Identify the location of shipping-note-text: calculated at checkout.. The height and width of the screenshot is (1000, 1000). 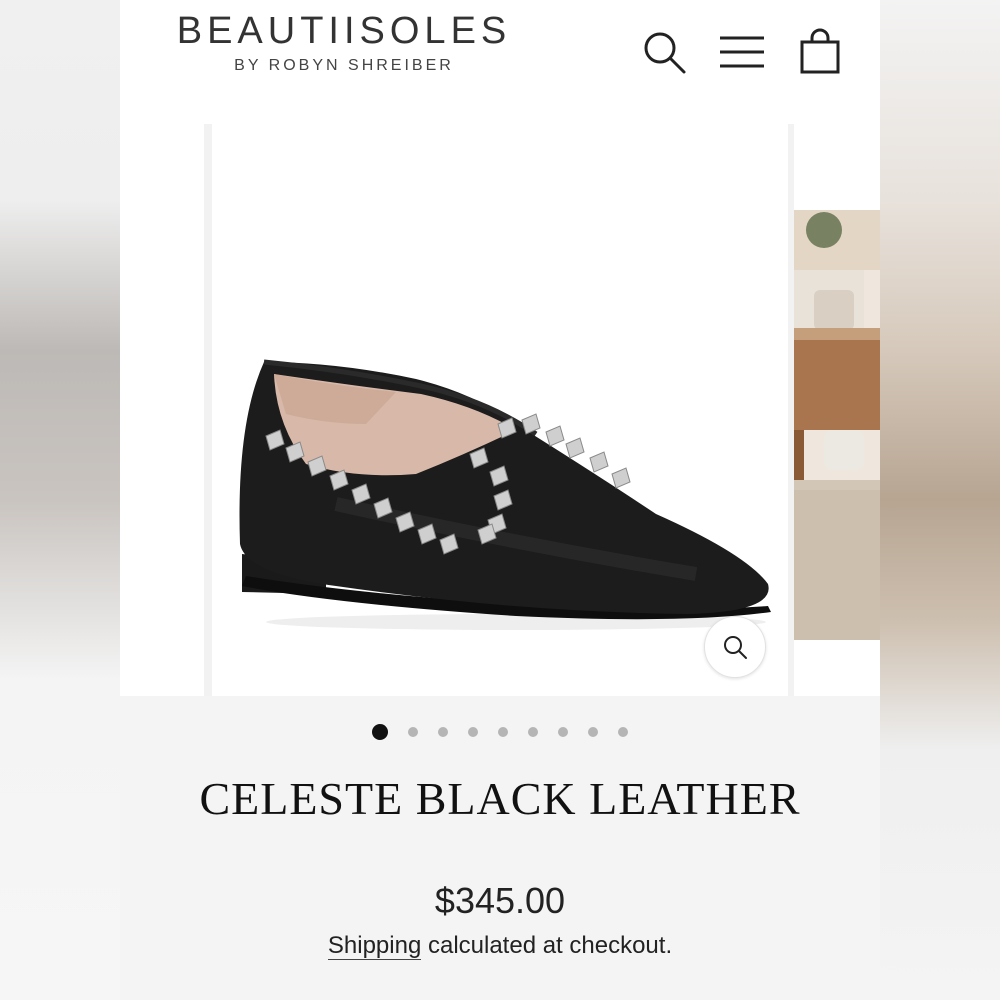
(547, 945).